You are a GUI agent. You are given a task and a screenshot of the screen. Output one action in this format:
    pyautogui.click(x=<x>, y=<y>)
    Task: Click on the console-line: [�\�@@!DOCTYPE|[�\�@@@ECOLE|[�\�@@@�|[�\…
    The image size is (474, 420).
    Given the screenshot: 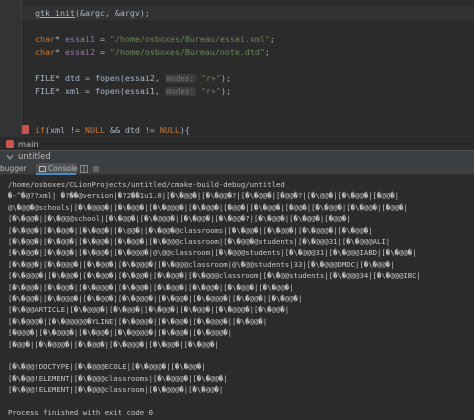 What is the action you would take?
    pyautogui.click(x=107, y=367)
    